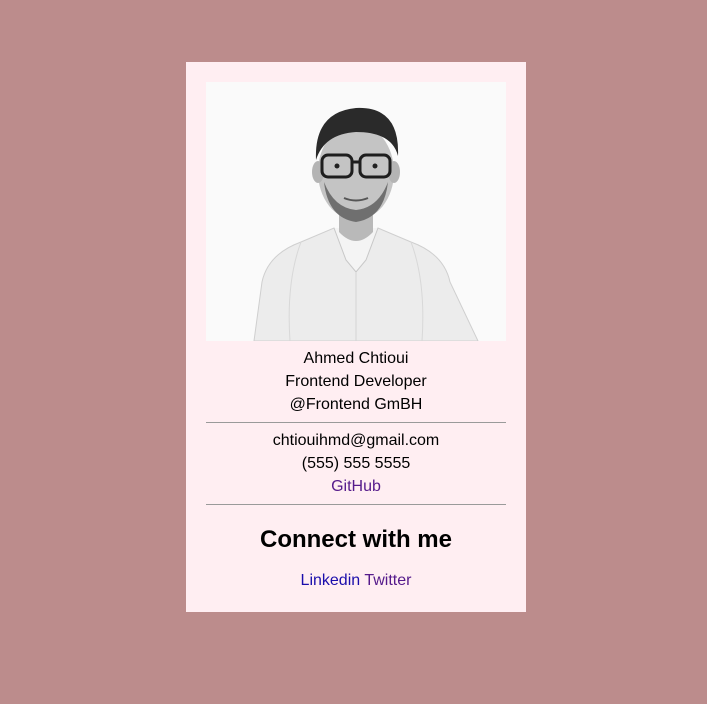 The image size is (707, 704). Describe the element at coordinates (355, 539) in the screenshot. I see `connect-heading: Connect with me` at that location.